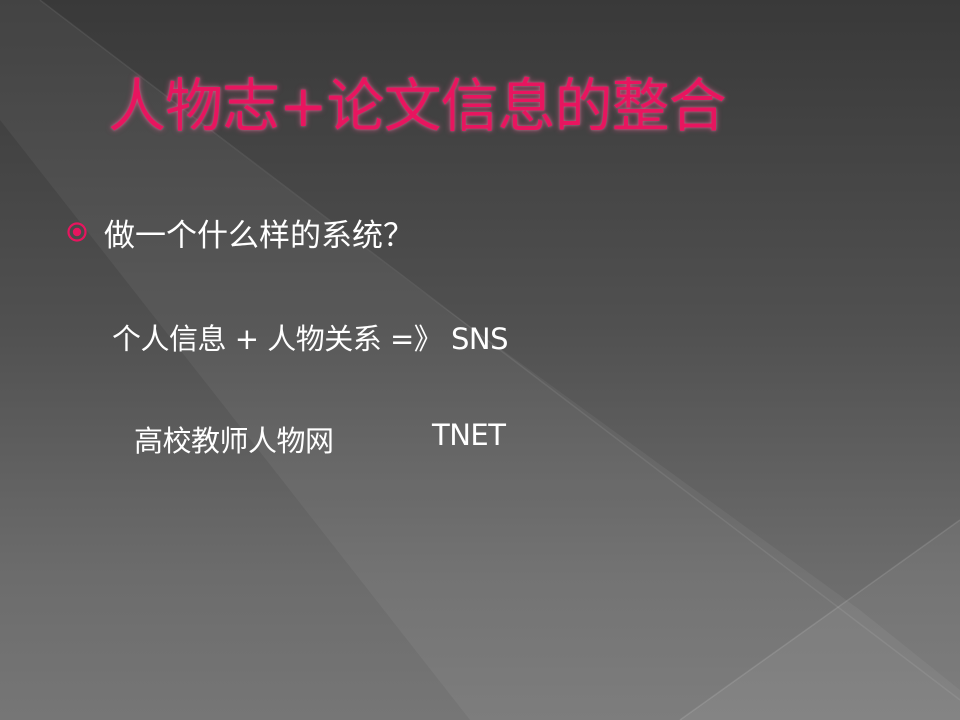  Describe the element at coordinates (310, 339) in the screenshot. I see `sns-line: 个人信息 + 人物关系 =》 SNS` at that location.